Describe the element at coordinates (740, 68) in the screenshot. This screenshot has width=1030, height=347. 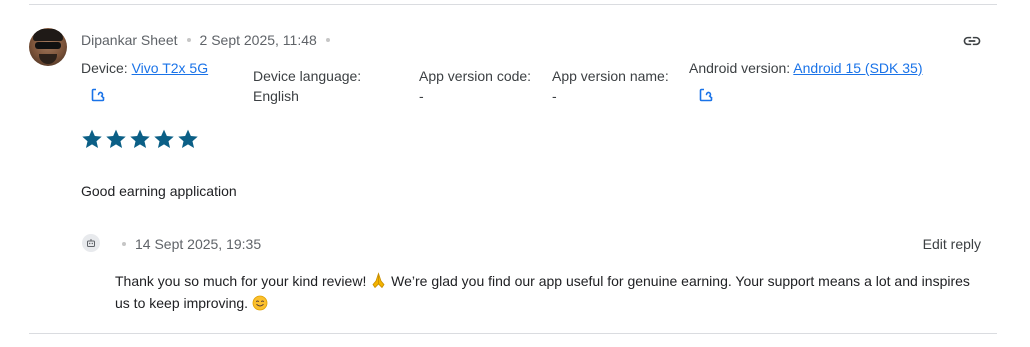
I see `android-version-label: Android version:` at that location.